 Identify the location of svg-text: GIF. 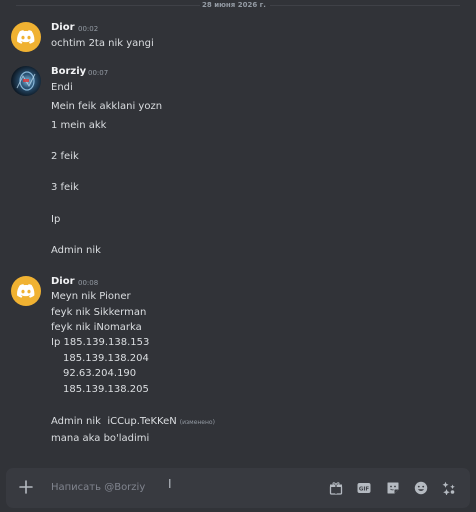
(364, 490).